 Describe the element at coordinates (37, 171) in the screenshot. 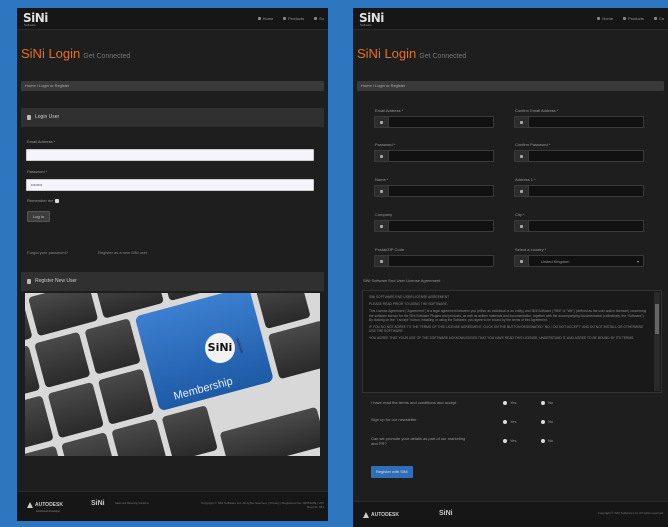

I see `password-label: Password *` at that location.